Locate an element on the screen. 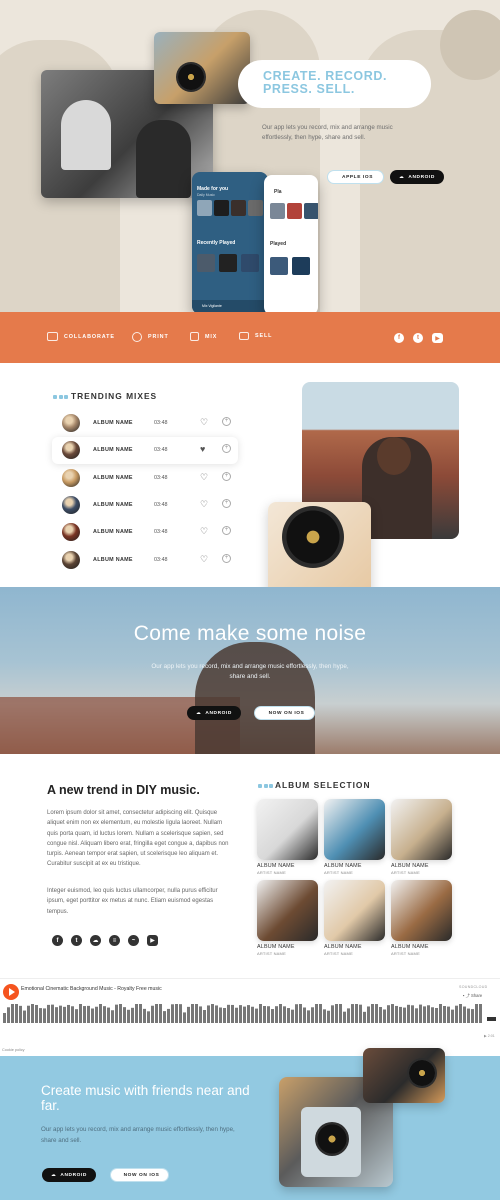 The image size is (500, 1200). cta-title: Create music with friends near and far. is located at coordinates (145, 1098).